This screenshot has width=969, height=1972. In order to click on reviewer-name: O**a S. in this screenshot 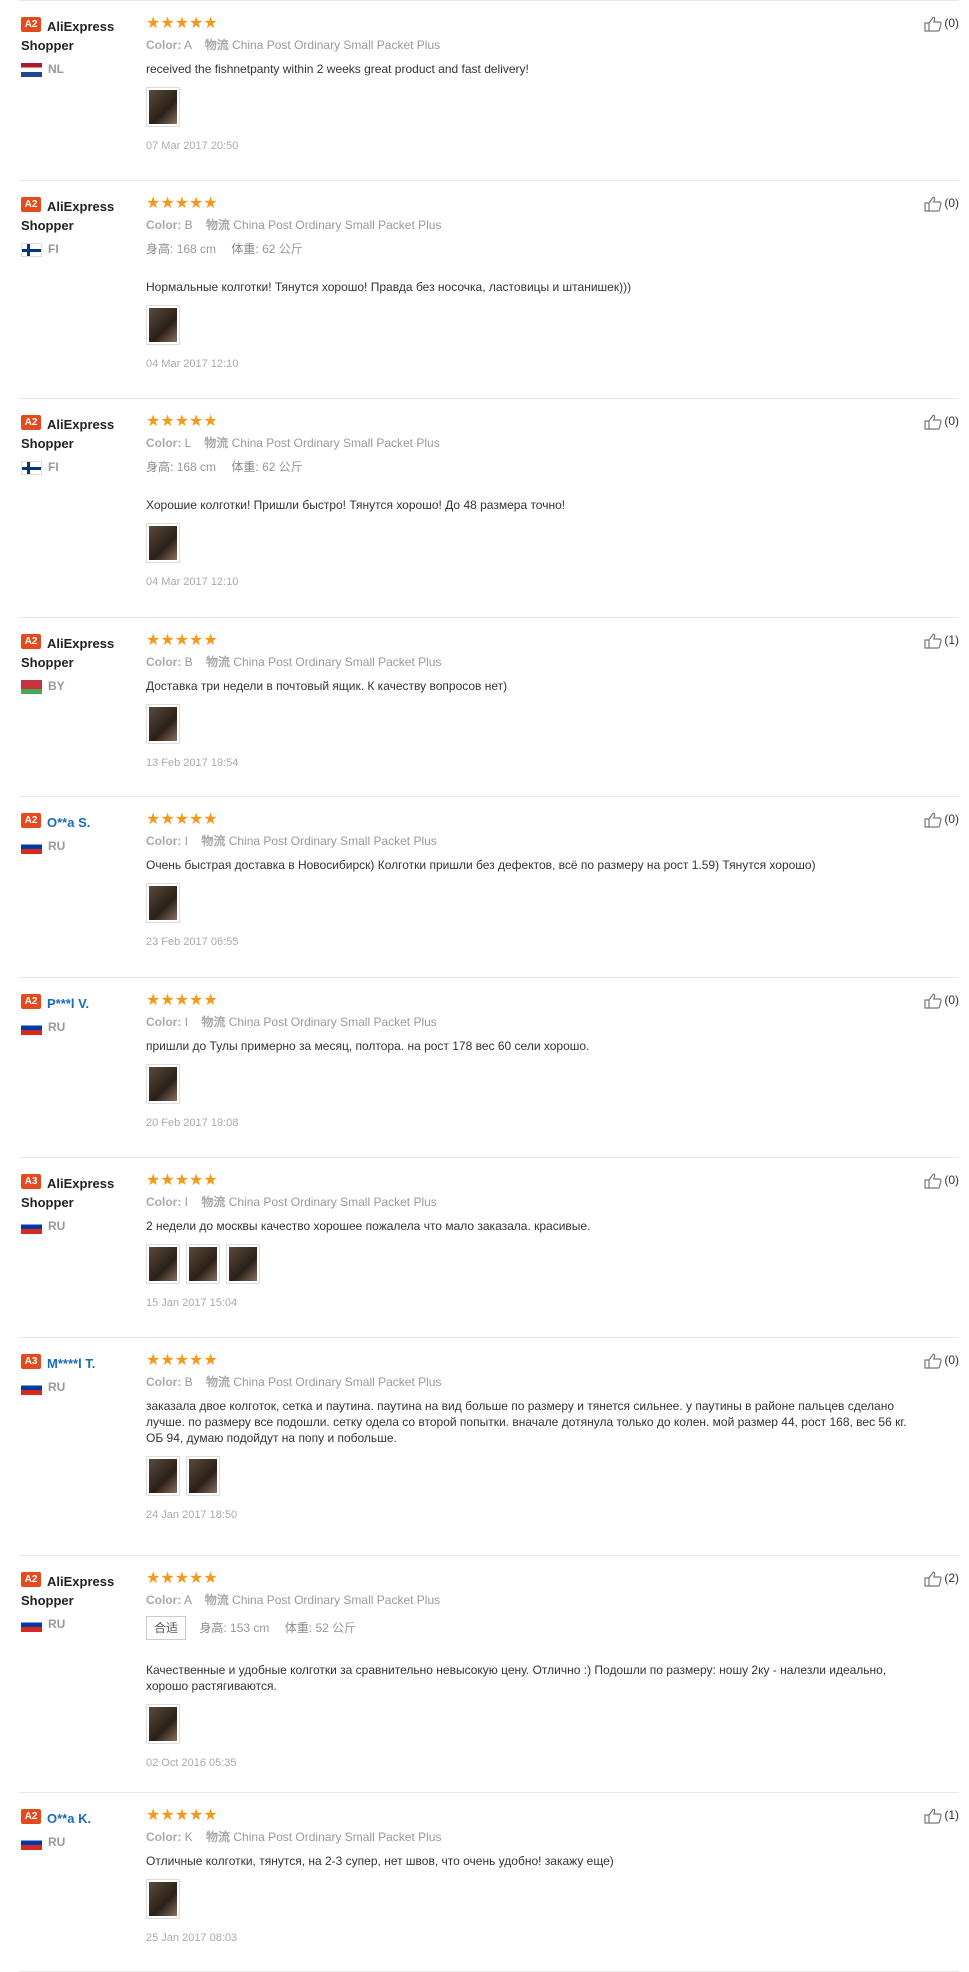, I will do `click(68, 822)`.